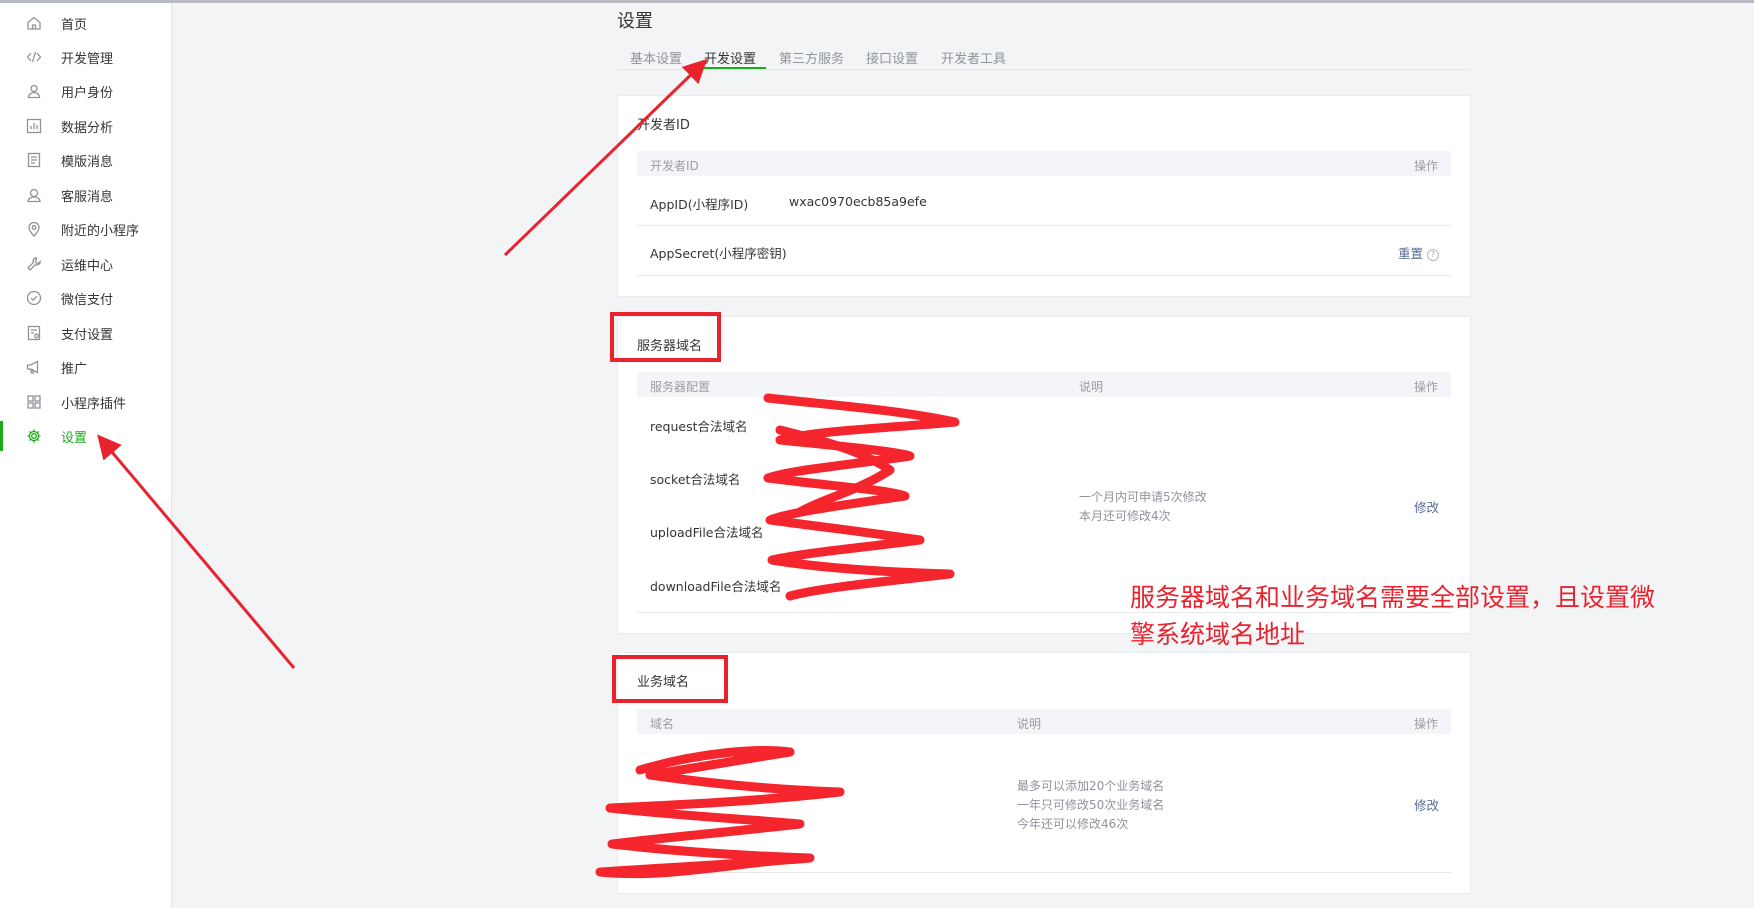  I want to click on sidebar-item-label: 客服消息, so click(87, 197).